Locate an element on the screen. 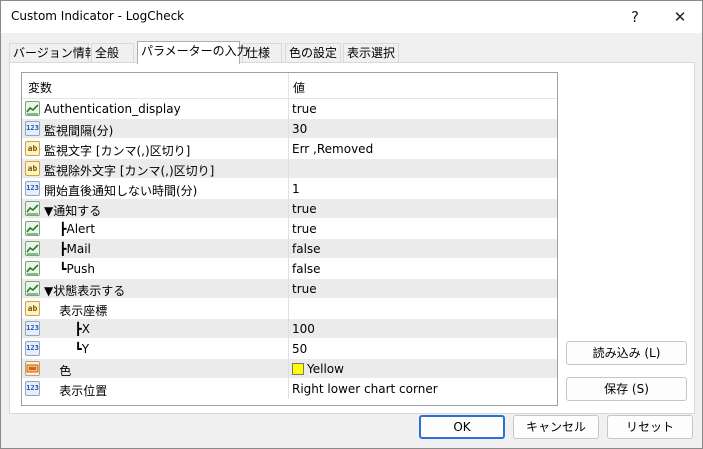  parameter-name: ┣Mail is located at coordinates (67, 249).